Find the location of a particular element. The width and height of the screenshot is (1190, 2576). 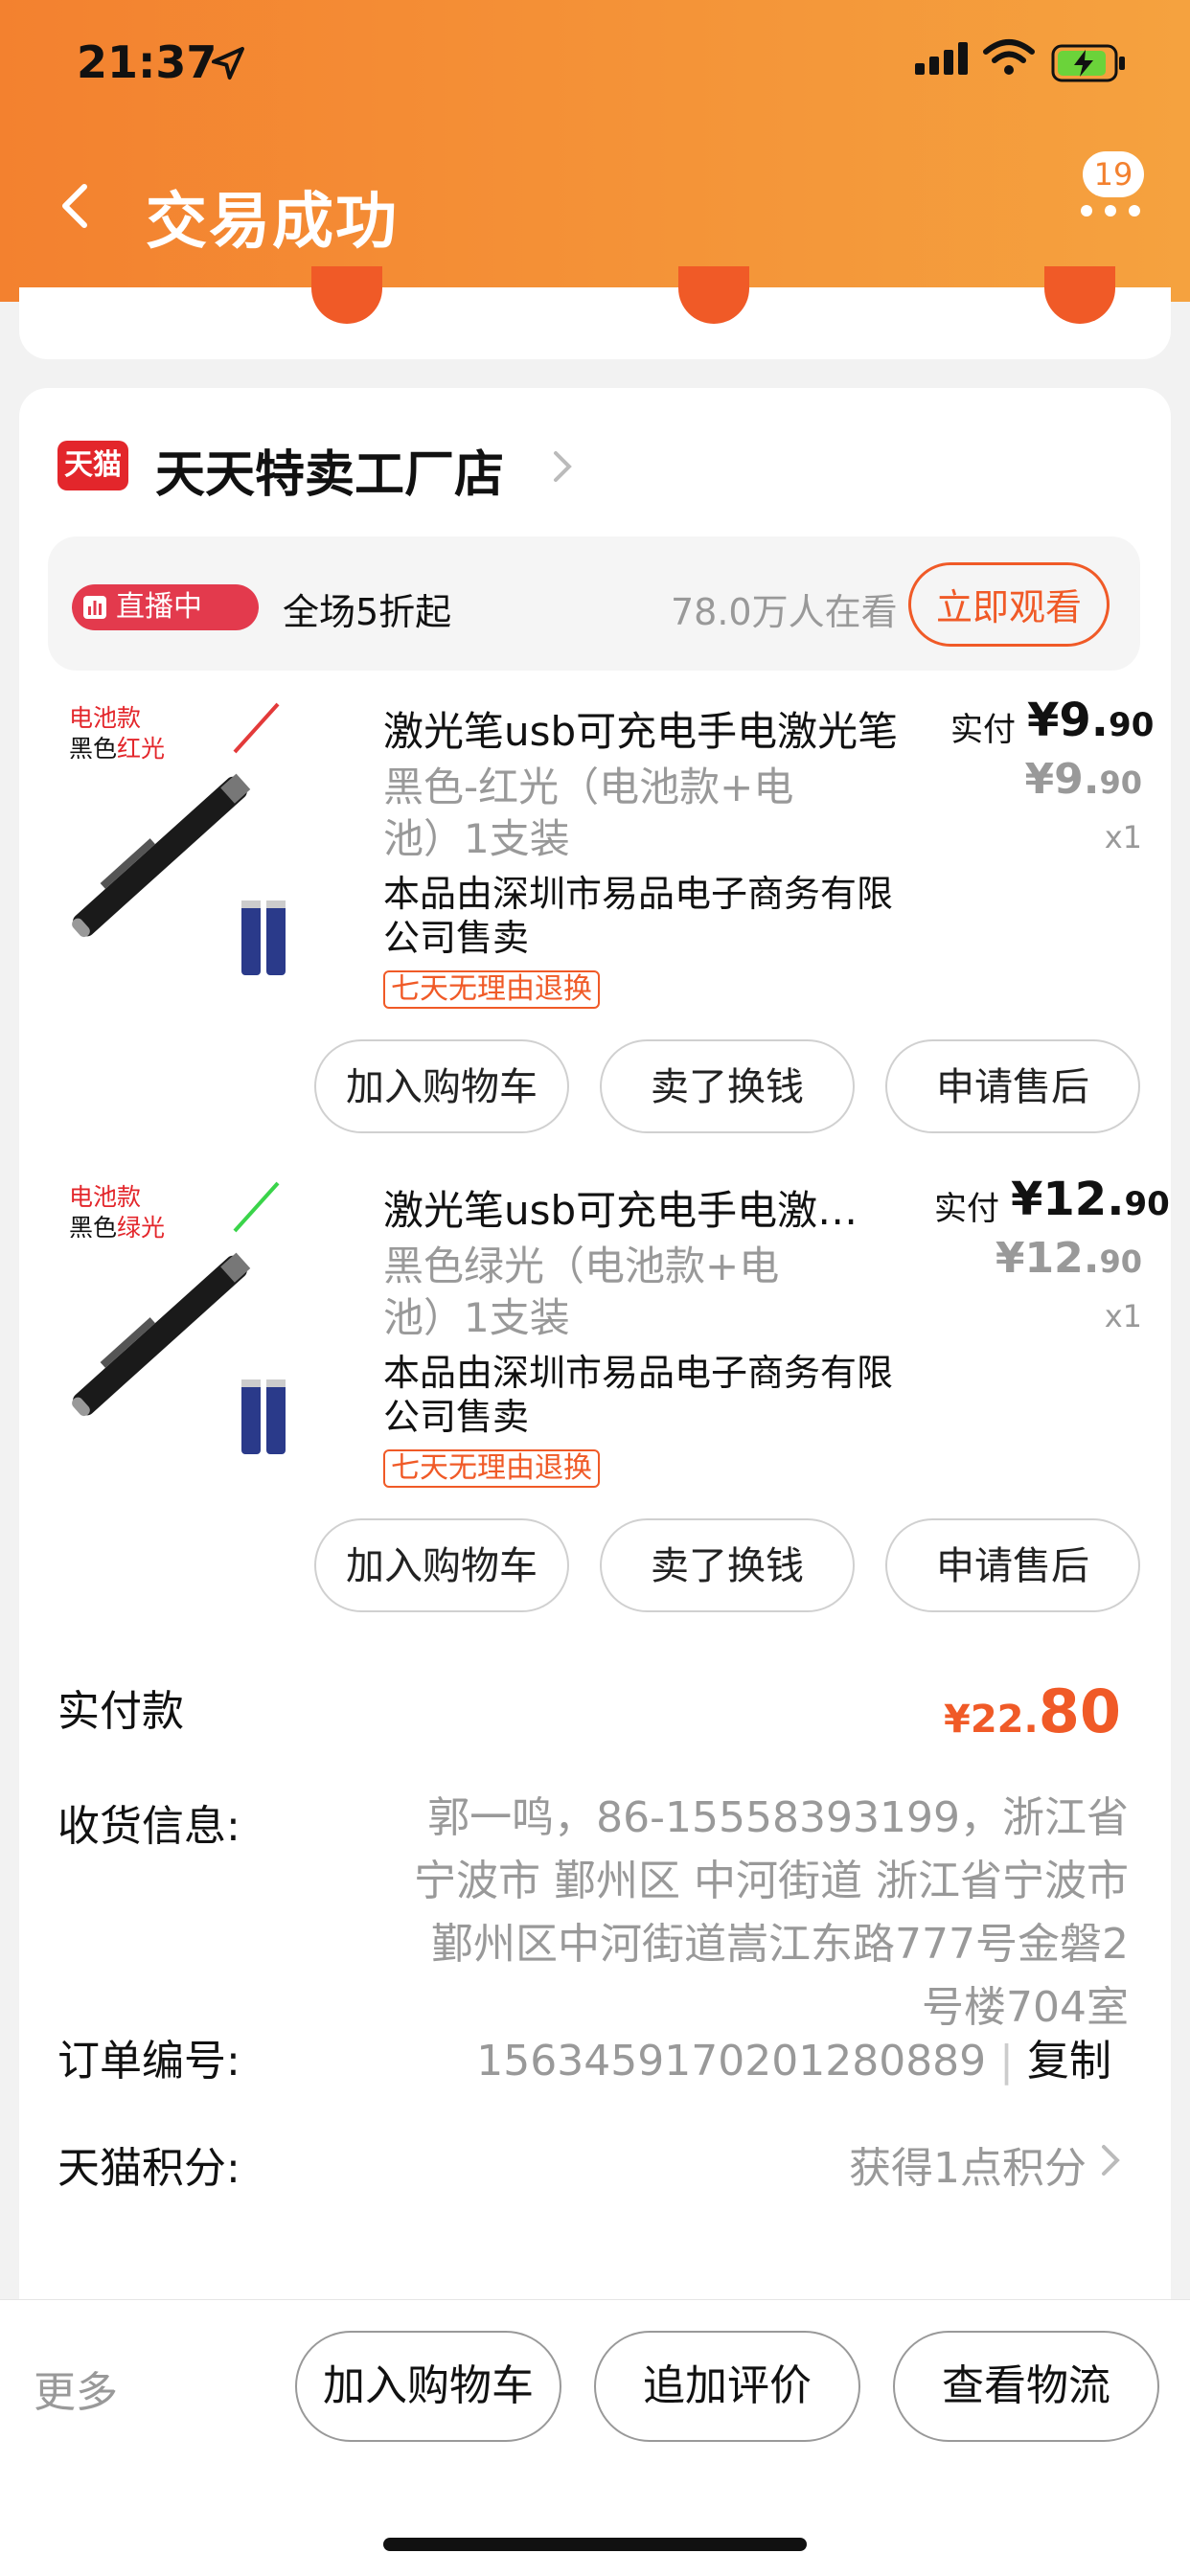

image-tag: 黑色绿光 is located at coordinates (118, 1228).